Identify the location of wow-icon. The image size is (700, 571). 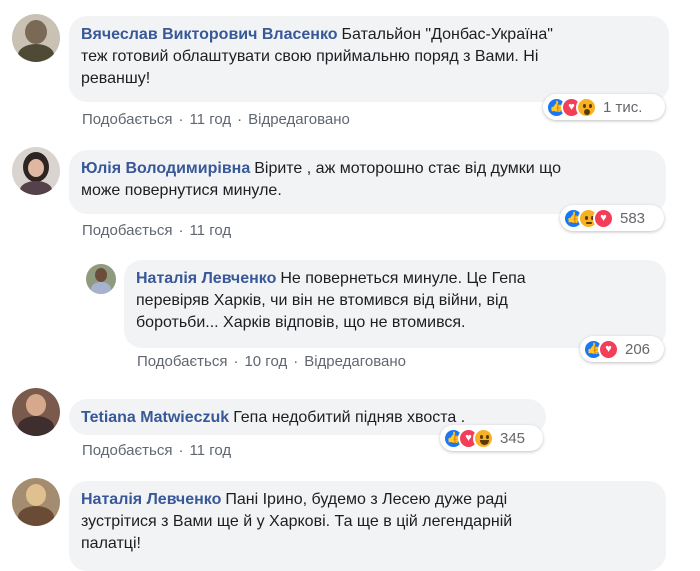
(586, 107).